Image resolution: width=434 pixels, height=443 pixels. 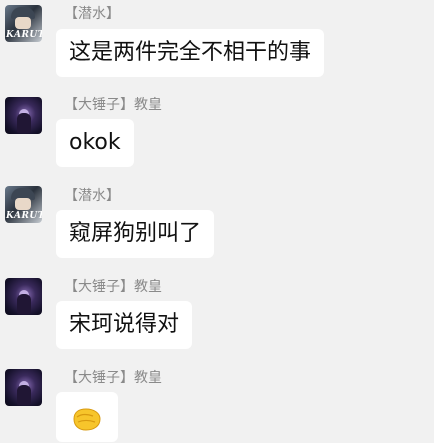 What do you see at coordinates (87, 419) in the screenshot?
I see `thumbs-fist-emoji-icon` at bounding box center [87, 419].